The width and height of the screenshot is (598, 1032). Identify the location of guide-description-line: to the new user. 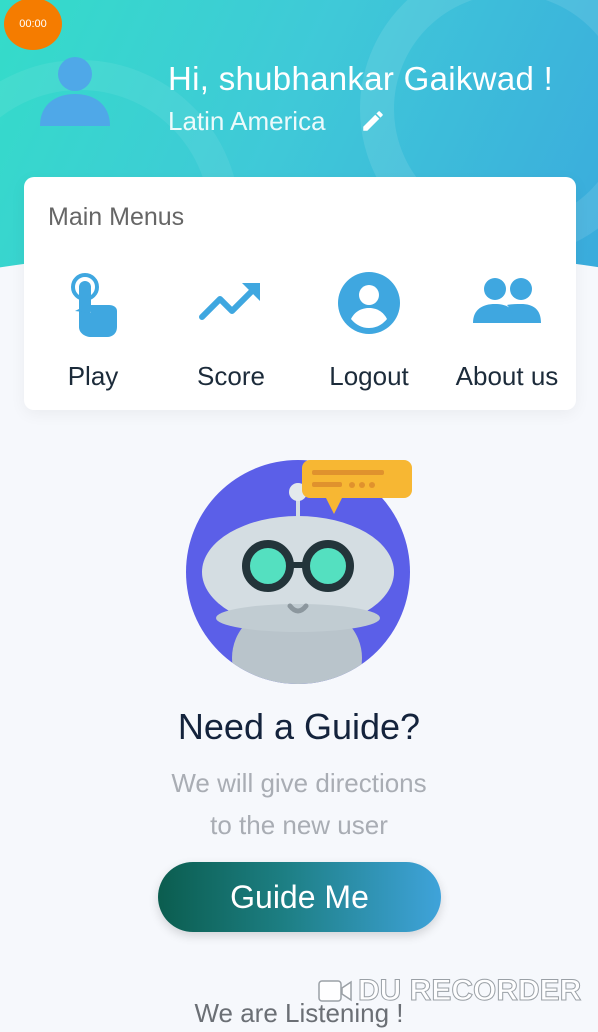
(299, 825).